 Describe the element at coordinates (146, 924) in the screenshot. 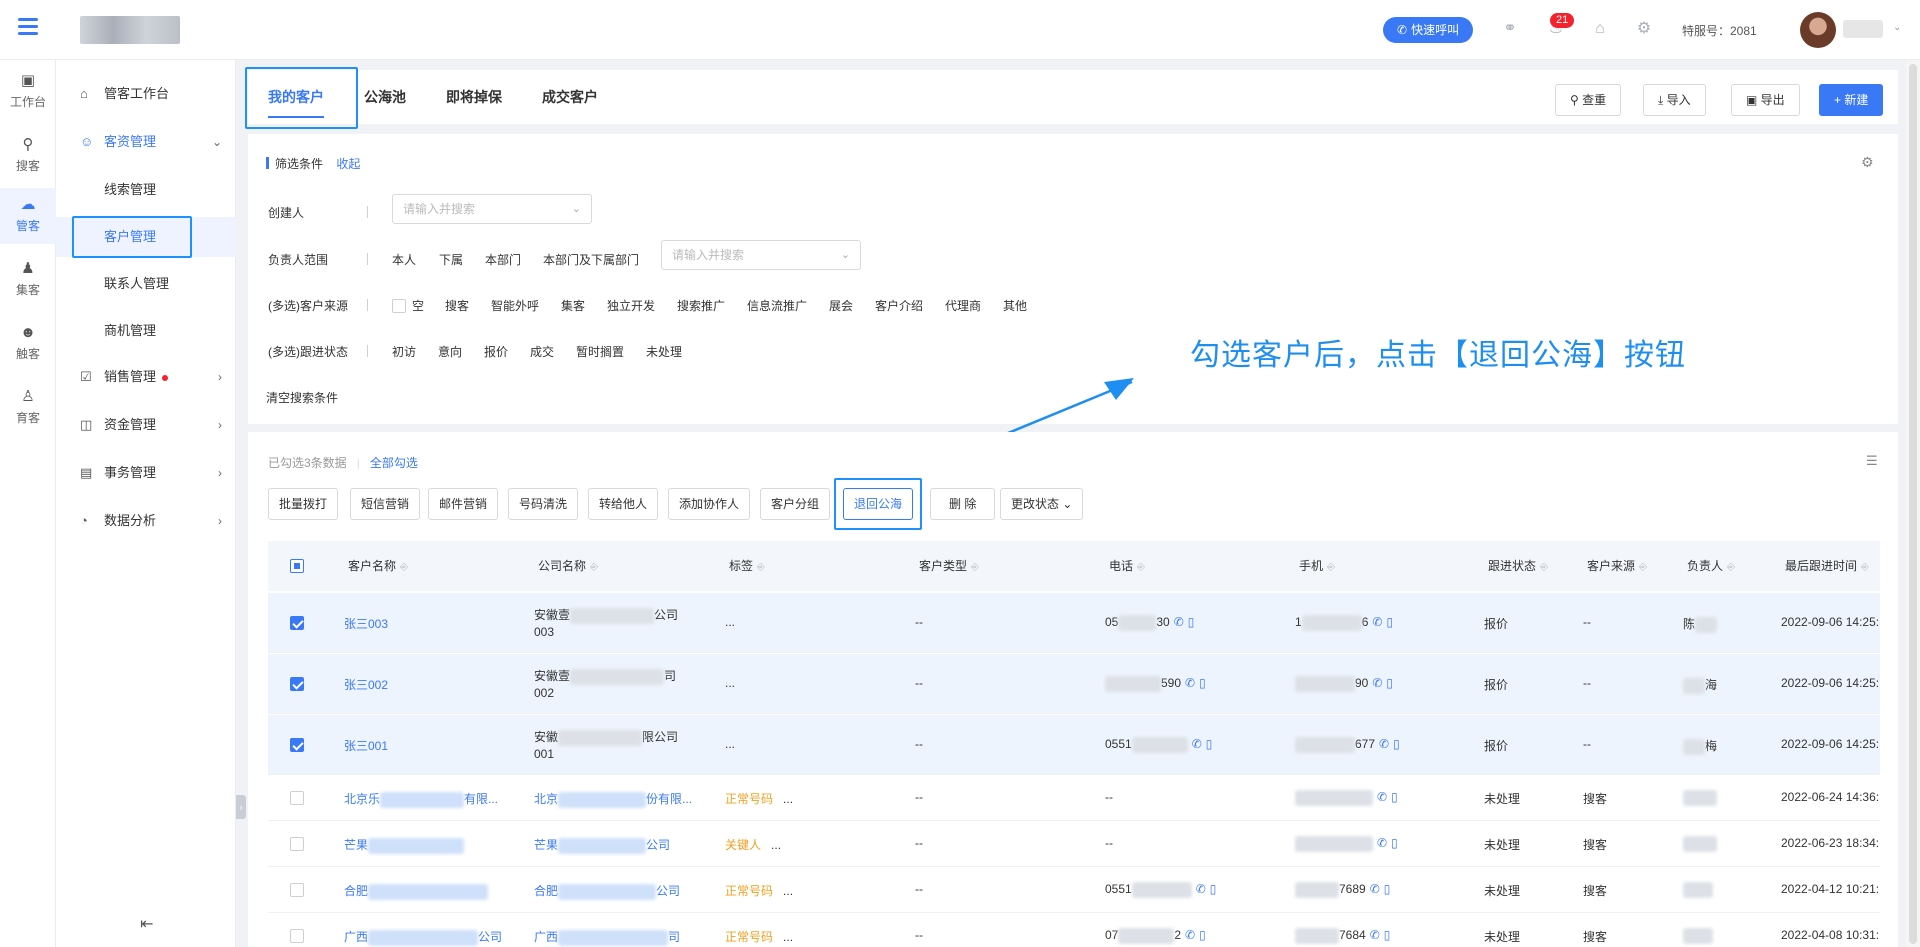

I see `collapse-menu-icon: ⇤` at that location.